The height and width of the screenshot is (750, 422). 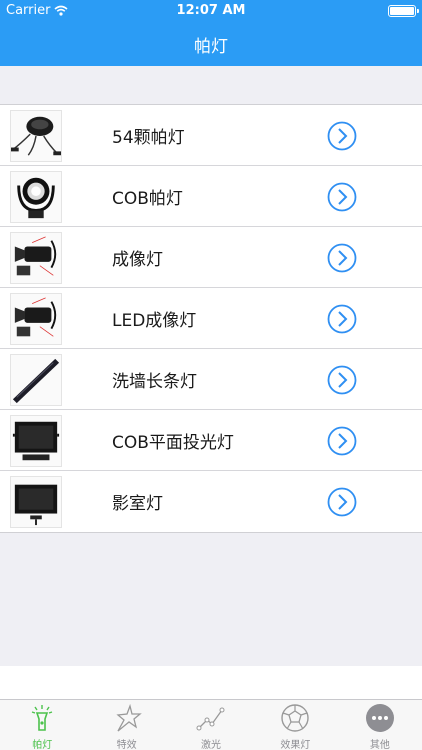 I want to click on status-time: 12:07 AM, so click(x=211, y=10).